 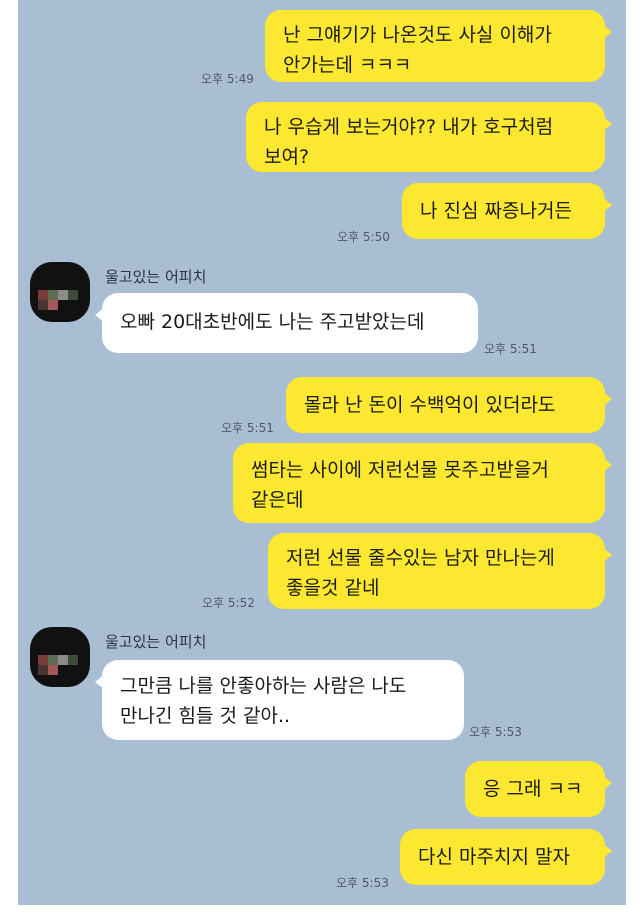 I want to click on message-time: 오후 5:50, so click(x=363, y=237).